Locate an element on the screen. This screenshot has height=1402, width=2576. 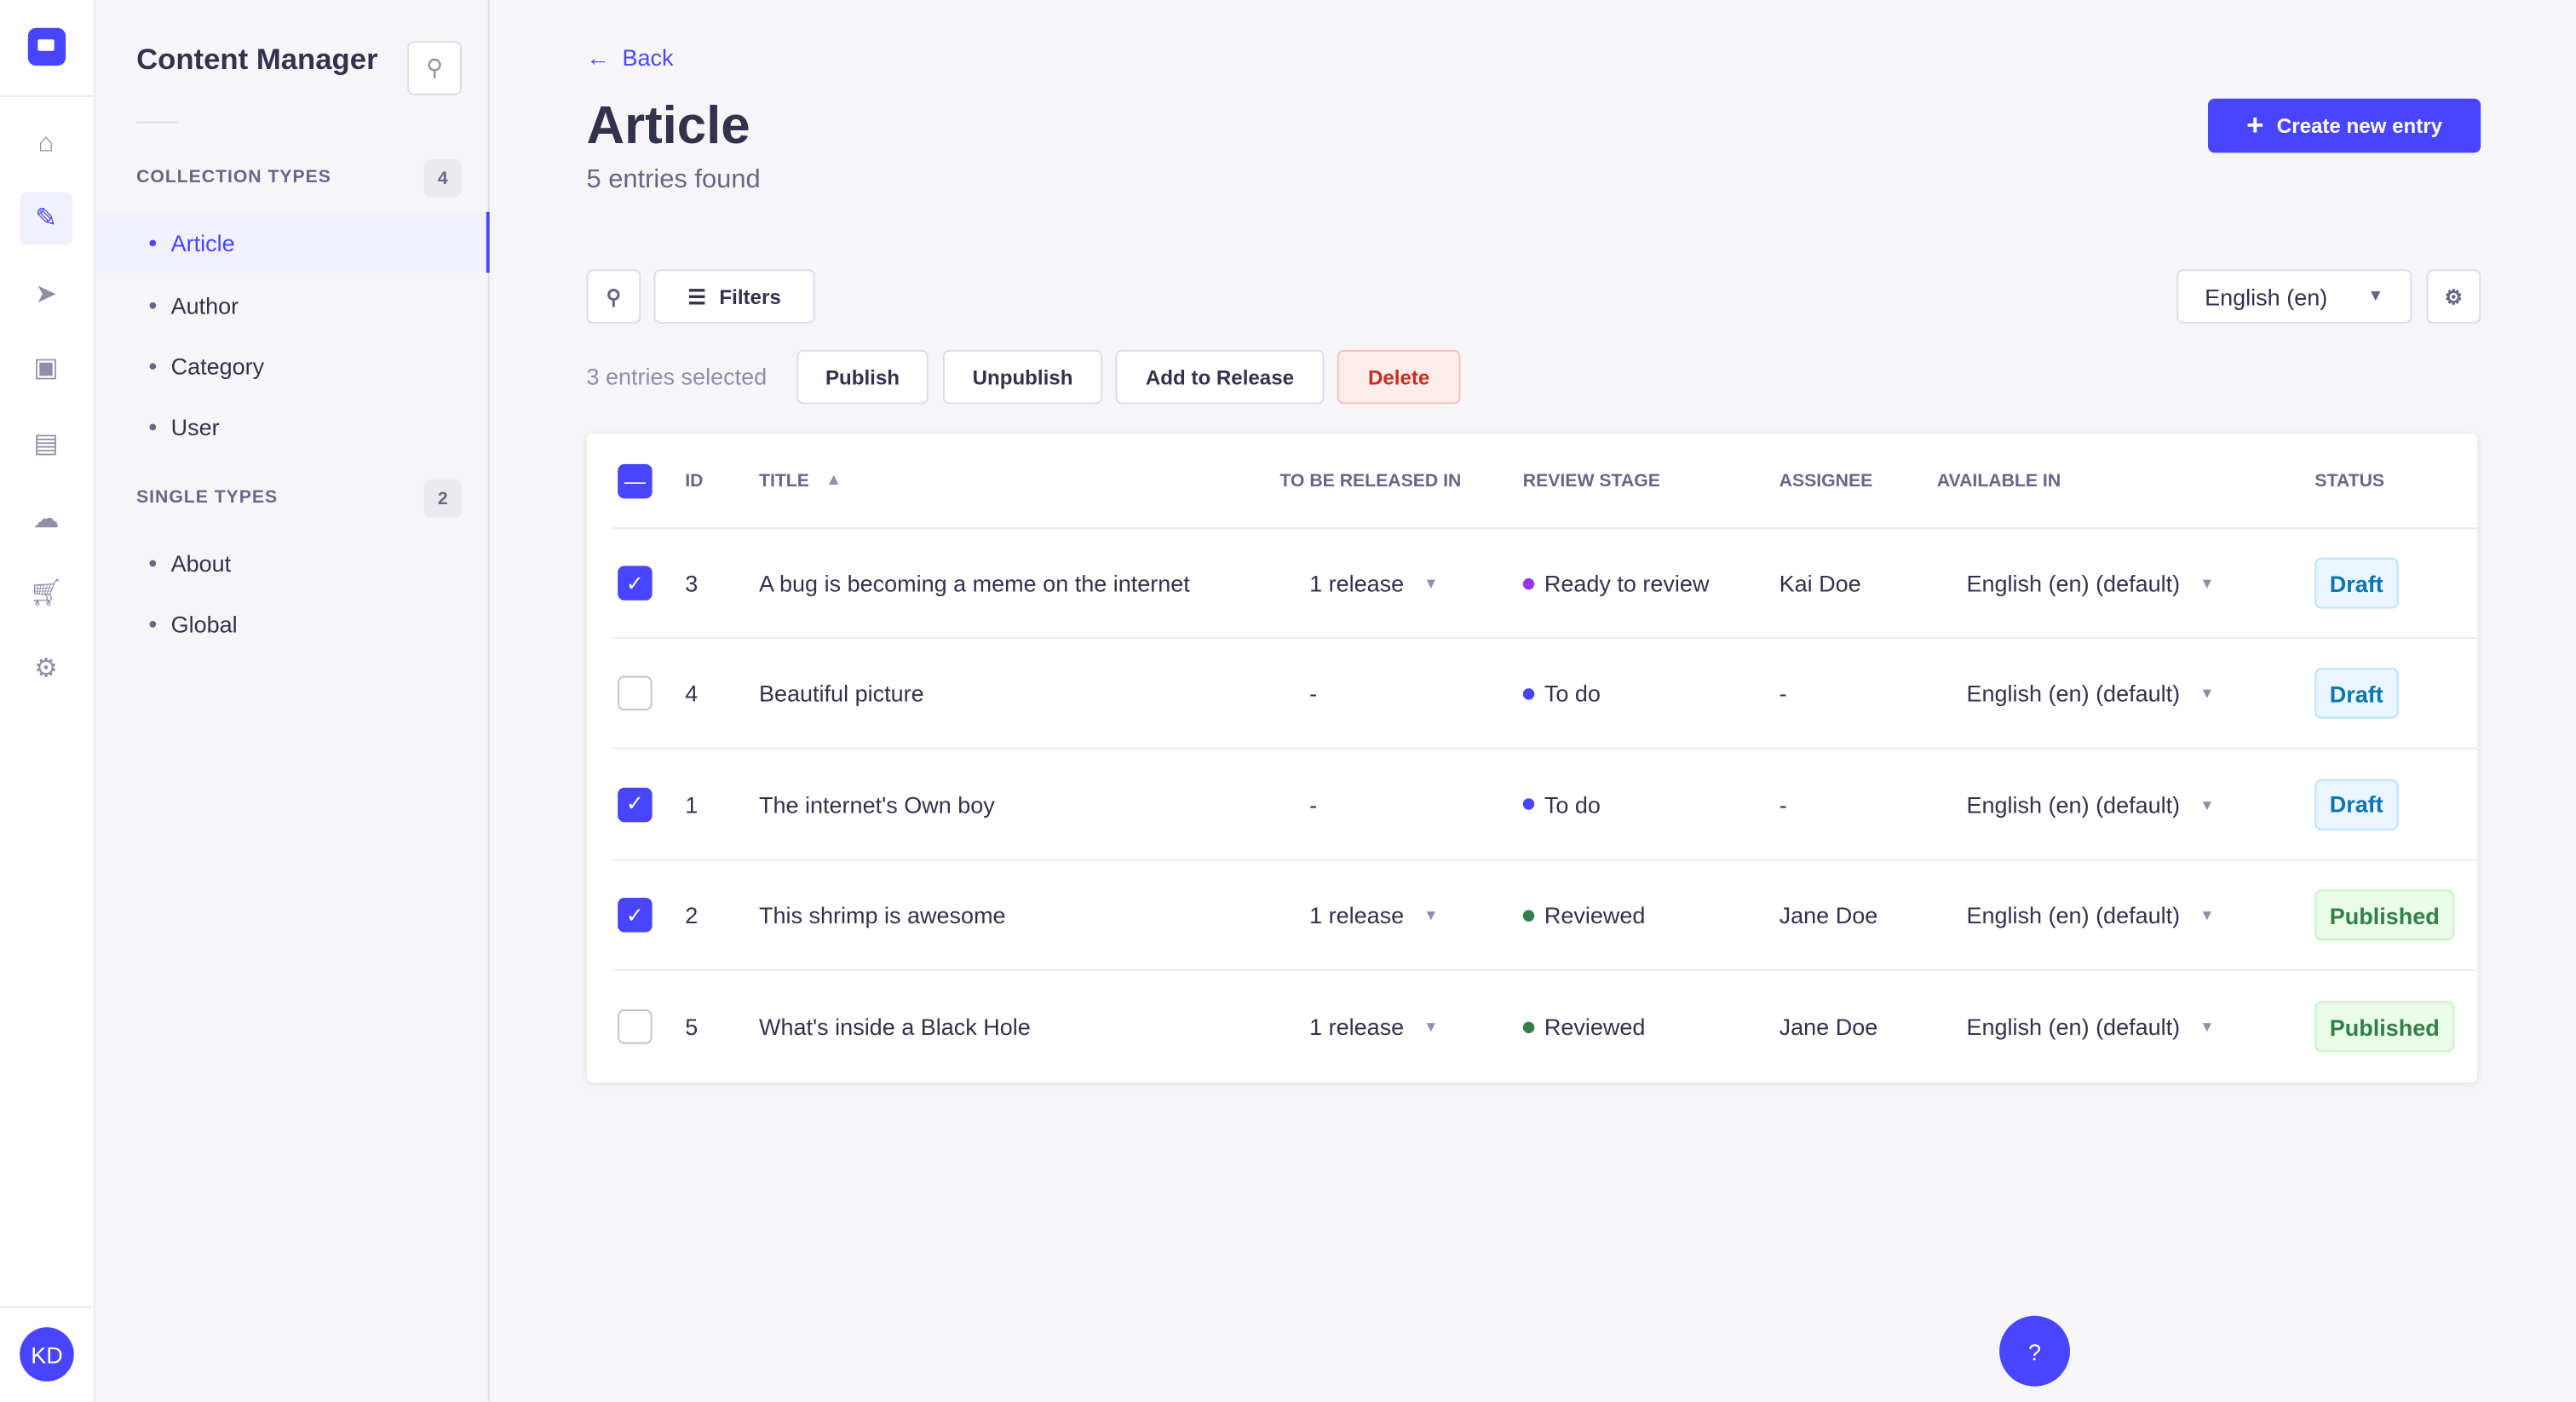
status-badge: Published is located at coordinates (2385, 915).